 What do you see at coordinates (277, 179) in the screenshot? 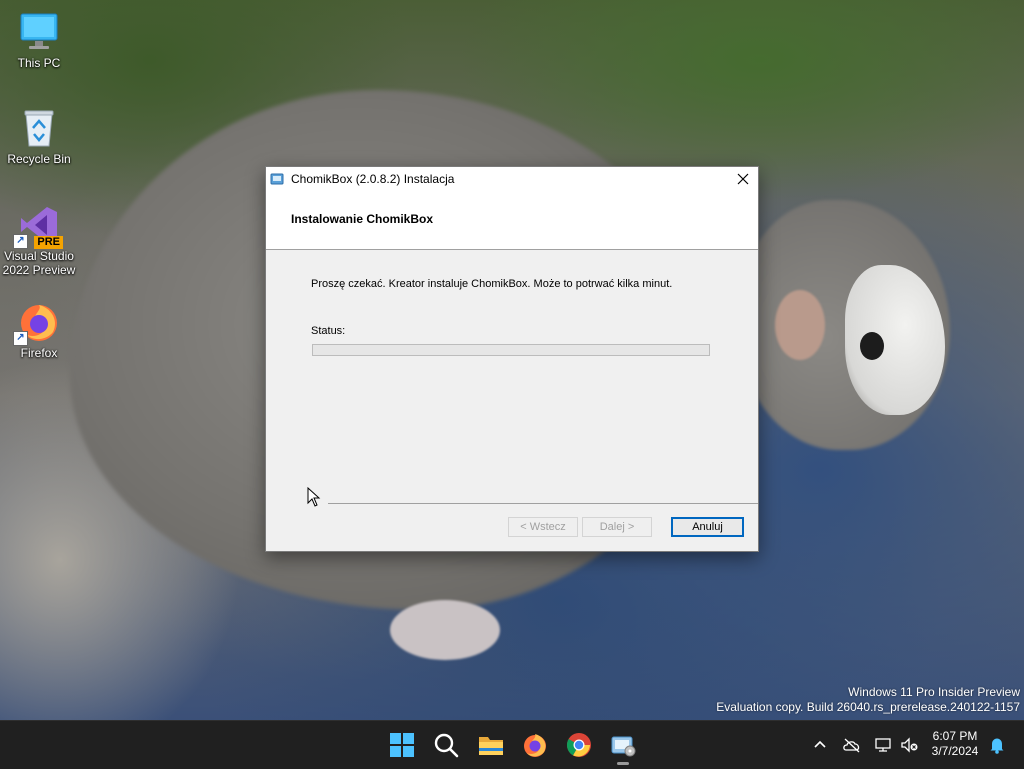
I see `installer-app-icon` at bounding box center [277, 179].